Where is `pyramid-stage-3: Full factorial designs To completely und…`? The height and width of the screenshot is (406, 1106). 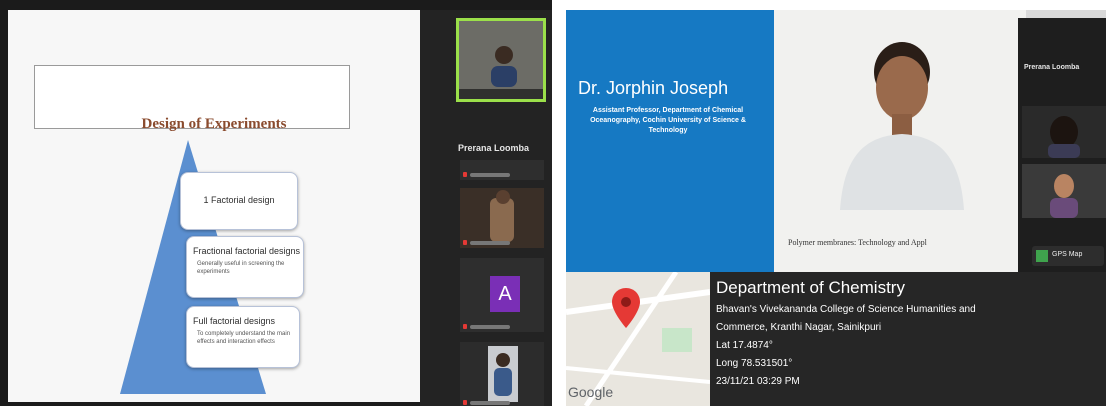 pyramid-stage-3: Full factorial designs To completely und… is located at coordinates (243, 337).